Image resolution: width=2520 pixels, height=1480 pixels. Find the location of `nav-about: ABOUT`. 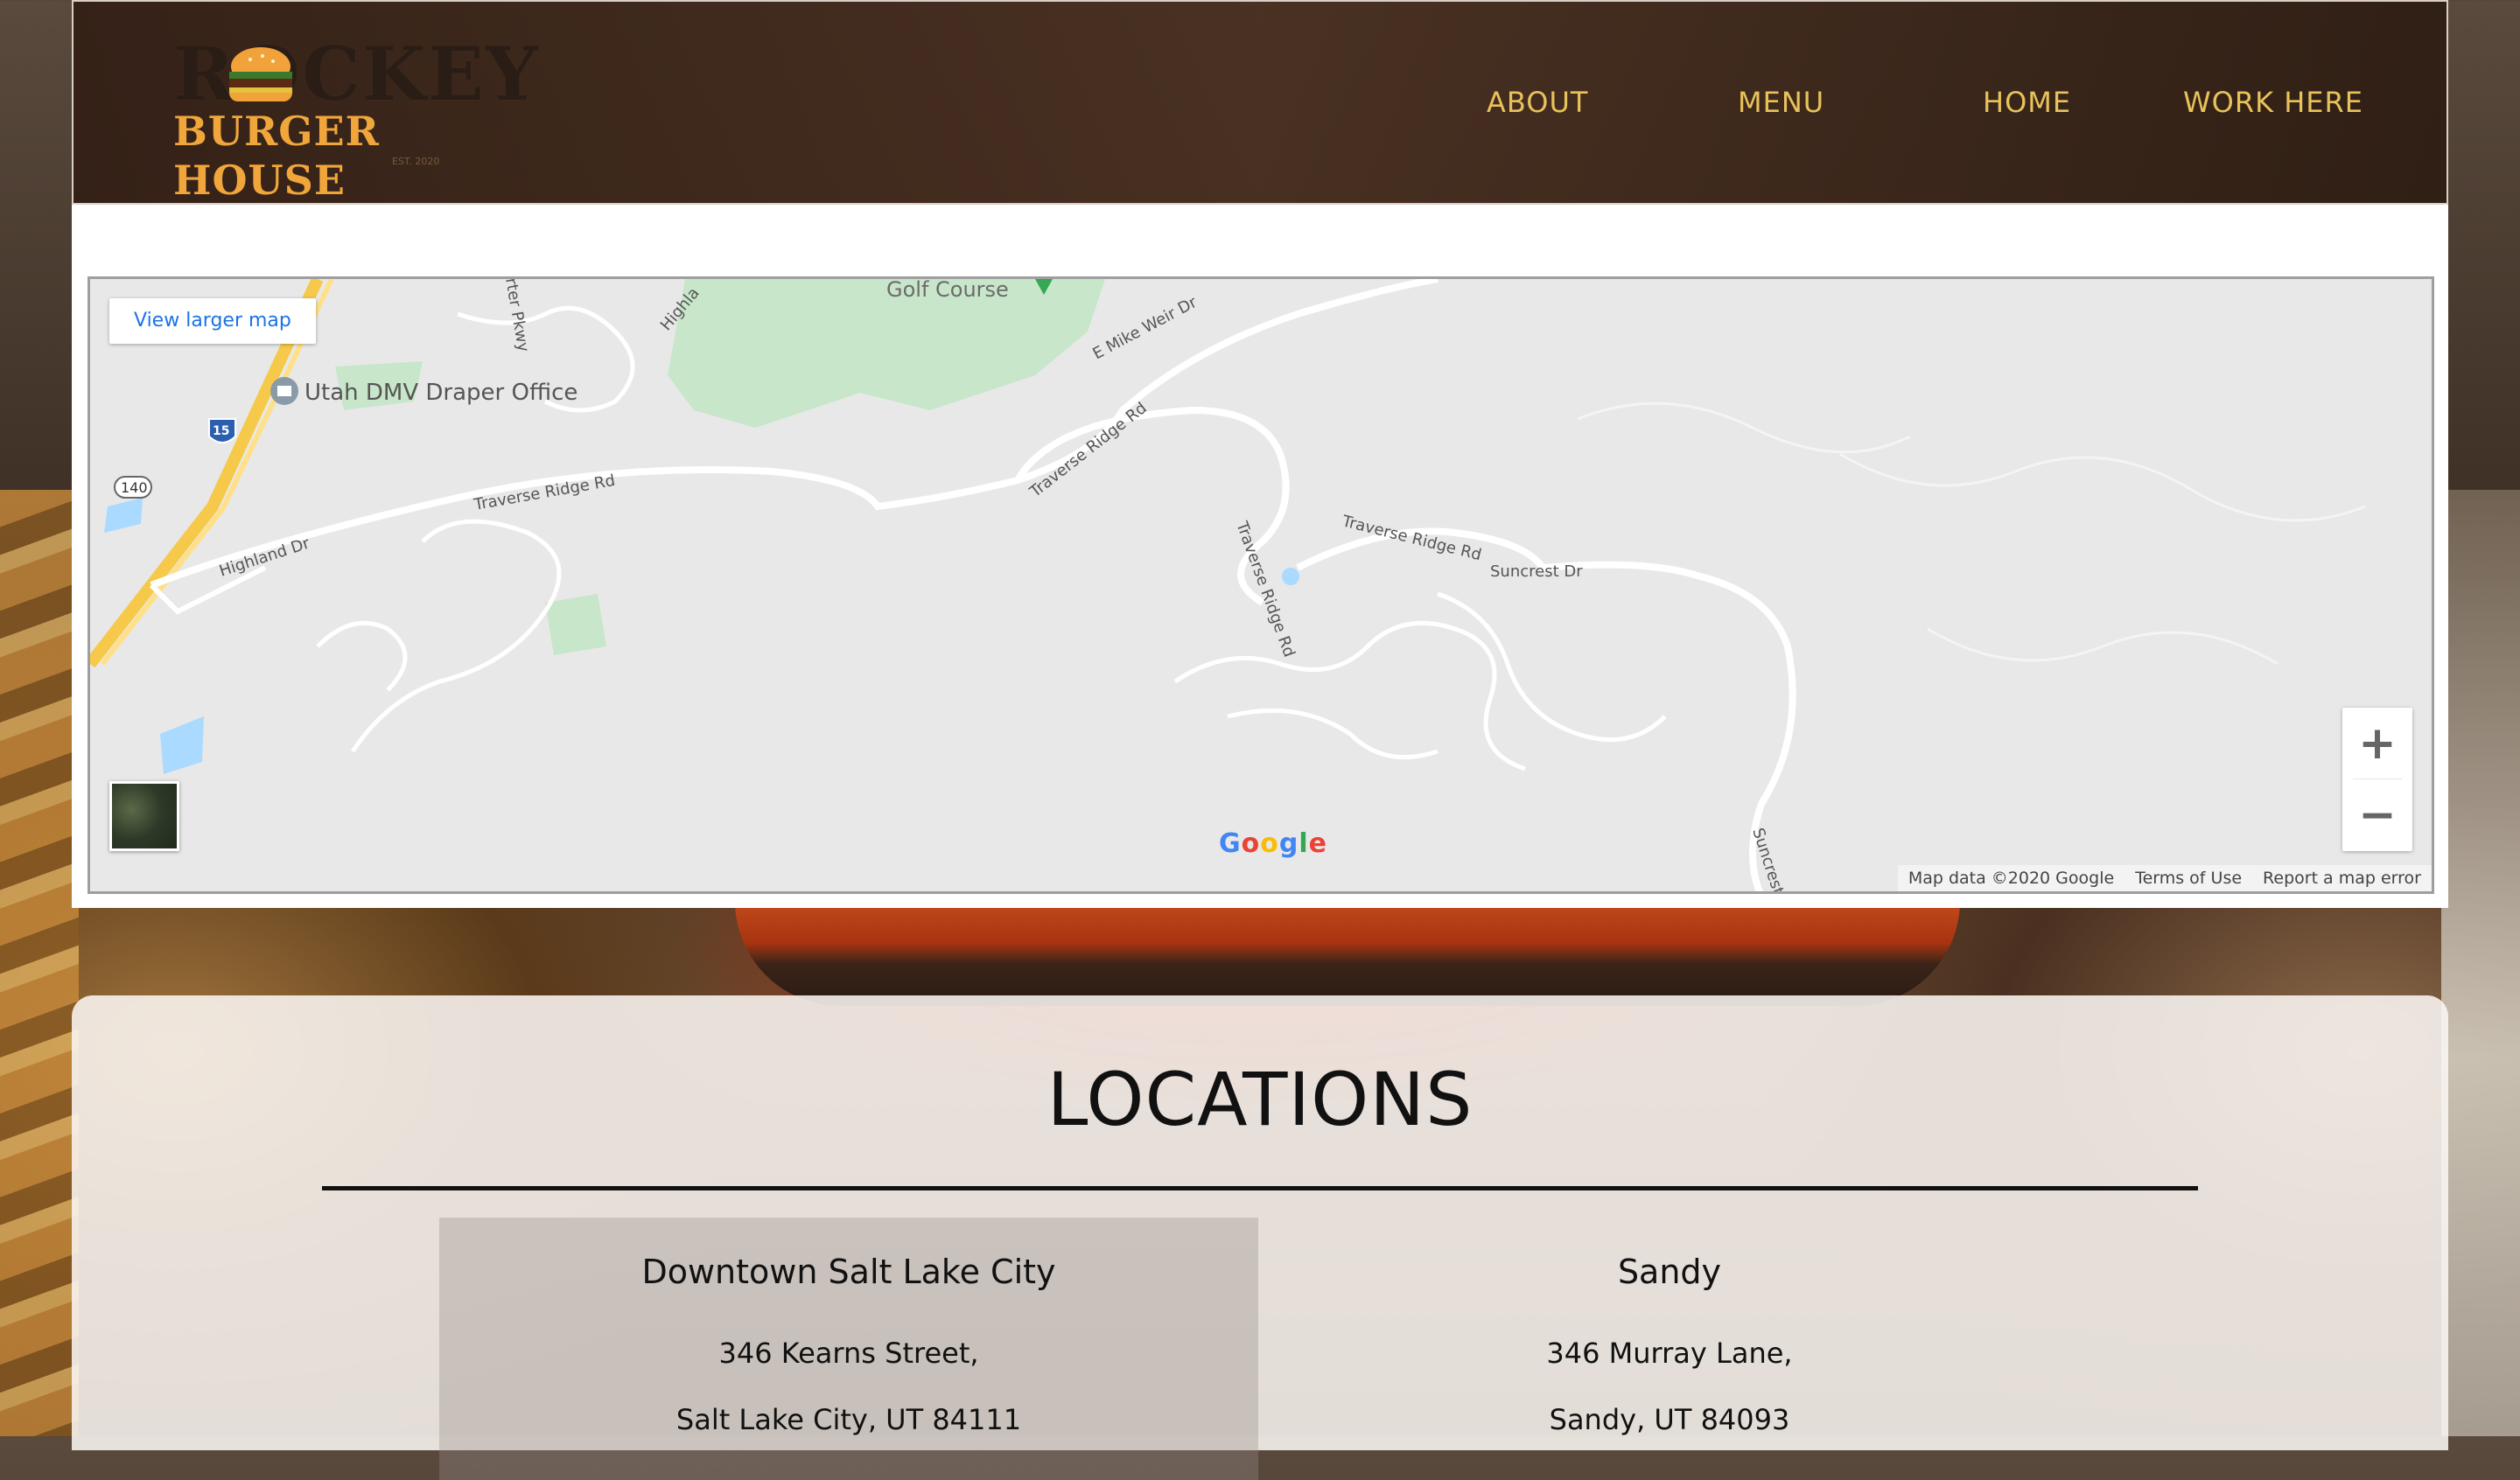

nav-about: ABOUT is located at coordinates (1537, 103).